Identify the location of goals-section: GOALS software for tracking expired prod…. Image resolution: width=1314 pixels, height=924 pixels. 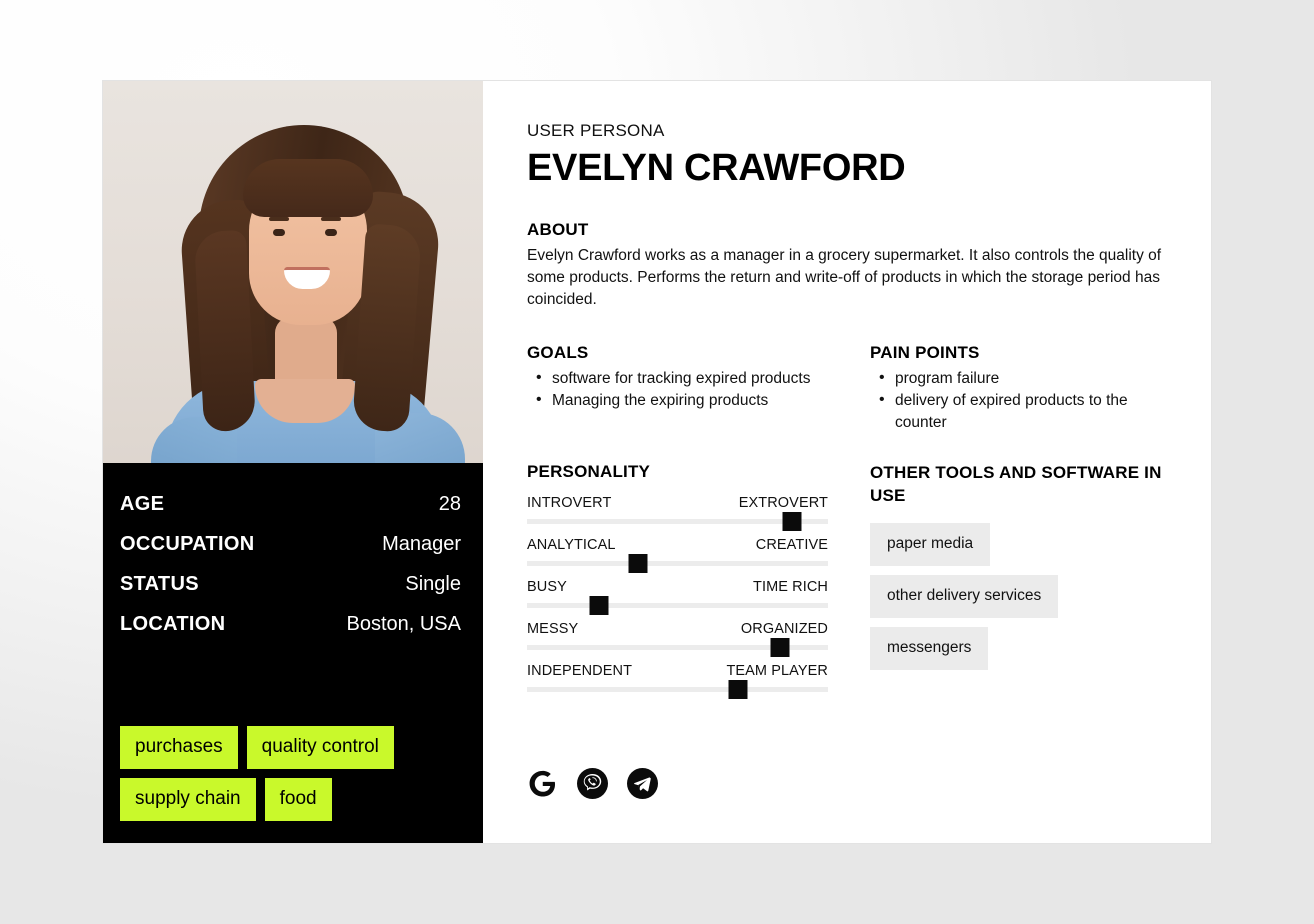
(698, 388).